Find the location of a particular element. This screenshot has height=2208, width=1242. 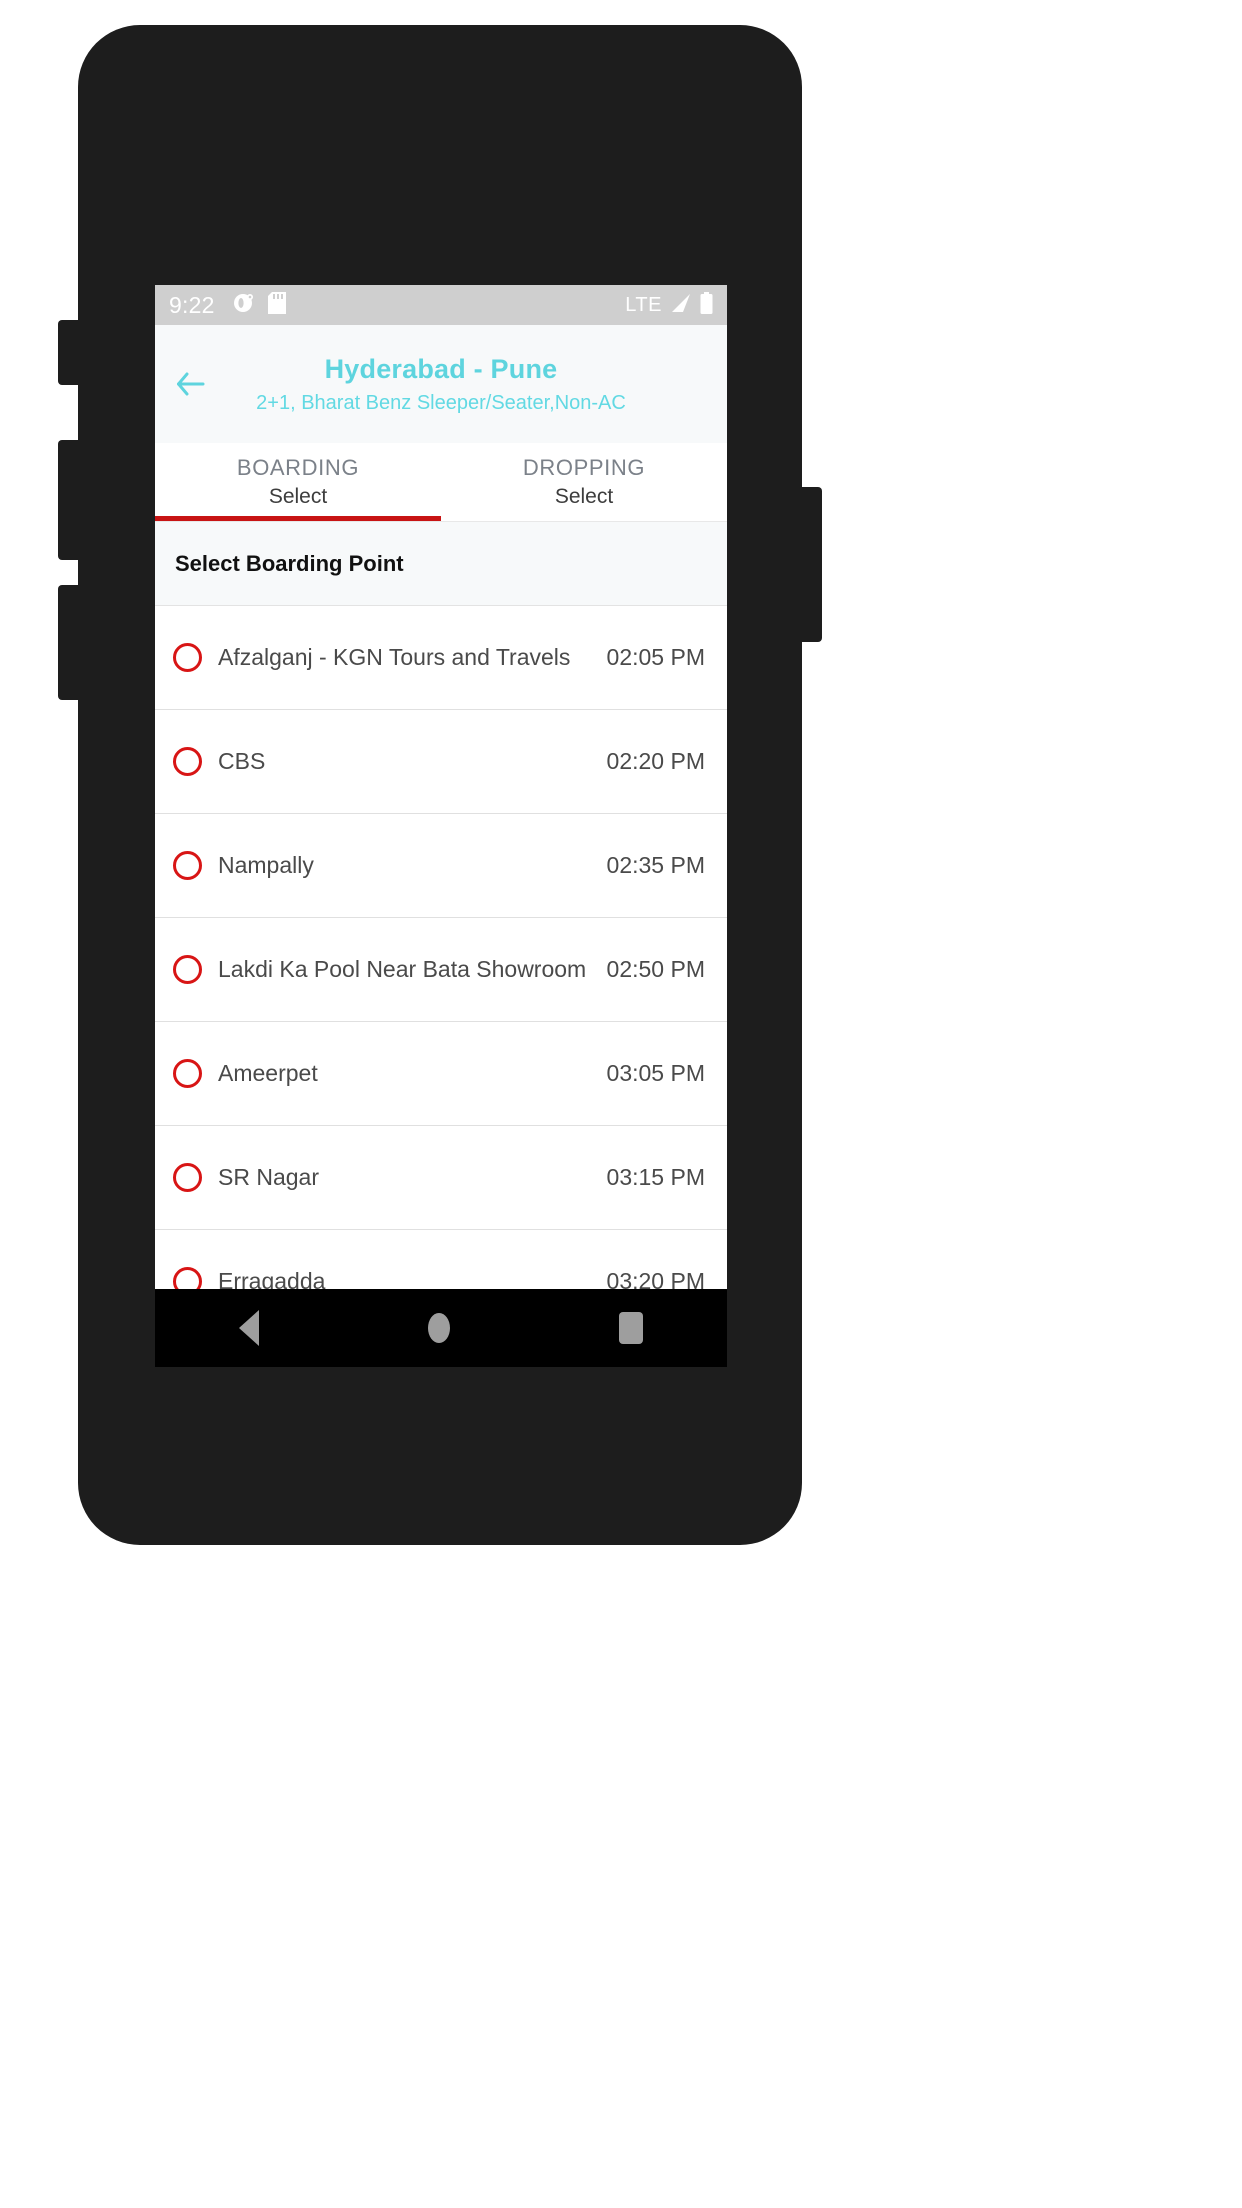

android-nav-bar is located at coordinates (441, 1328).